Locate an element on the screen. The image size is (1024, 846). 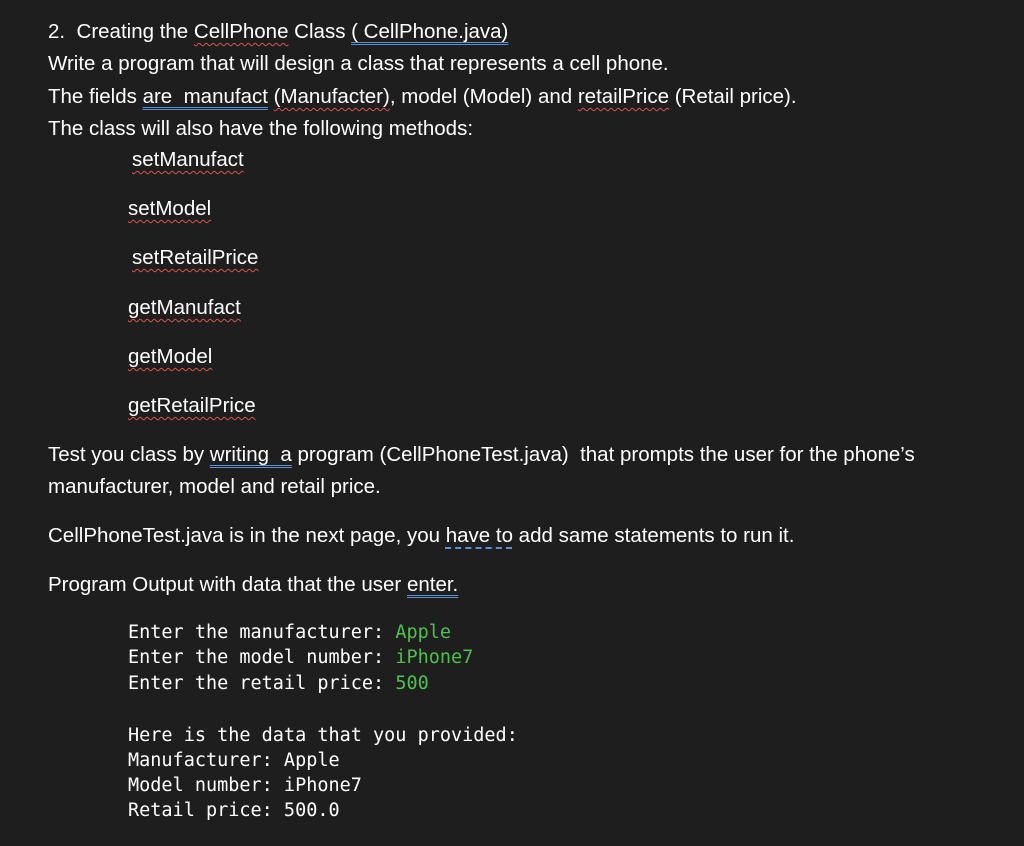
heading-text: Creating the is located at coordinates (135, 31).